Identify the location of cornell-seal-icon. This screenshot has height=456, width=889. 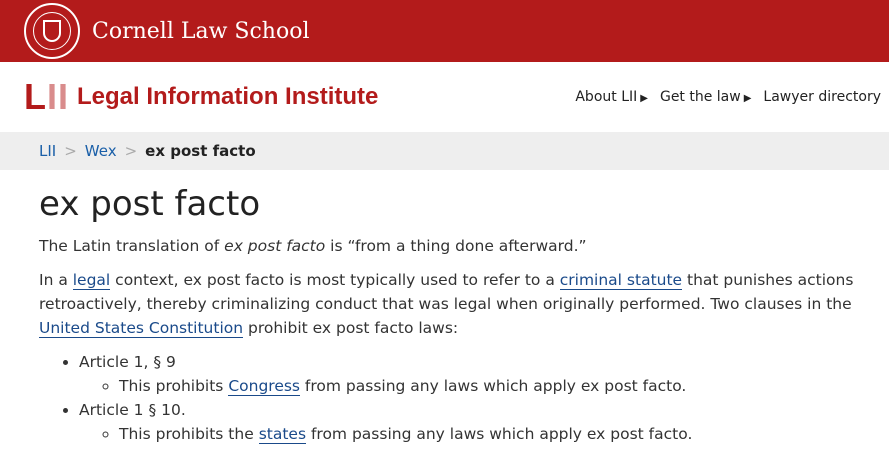
(52, 31).